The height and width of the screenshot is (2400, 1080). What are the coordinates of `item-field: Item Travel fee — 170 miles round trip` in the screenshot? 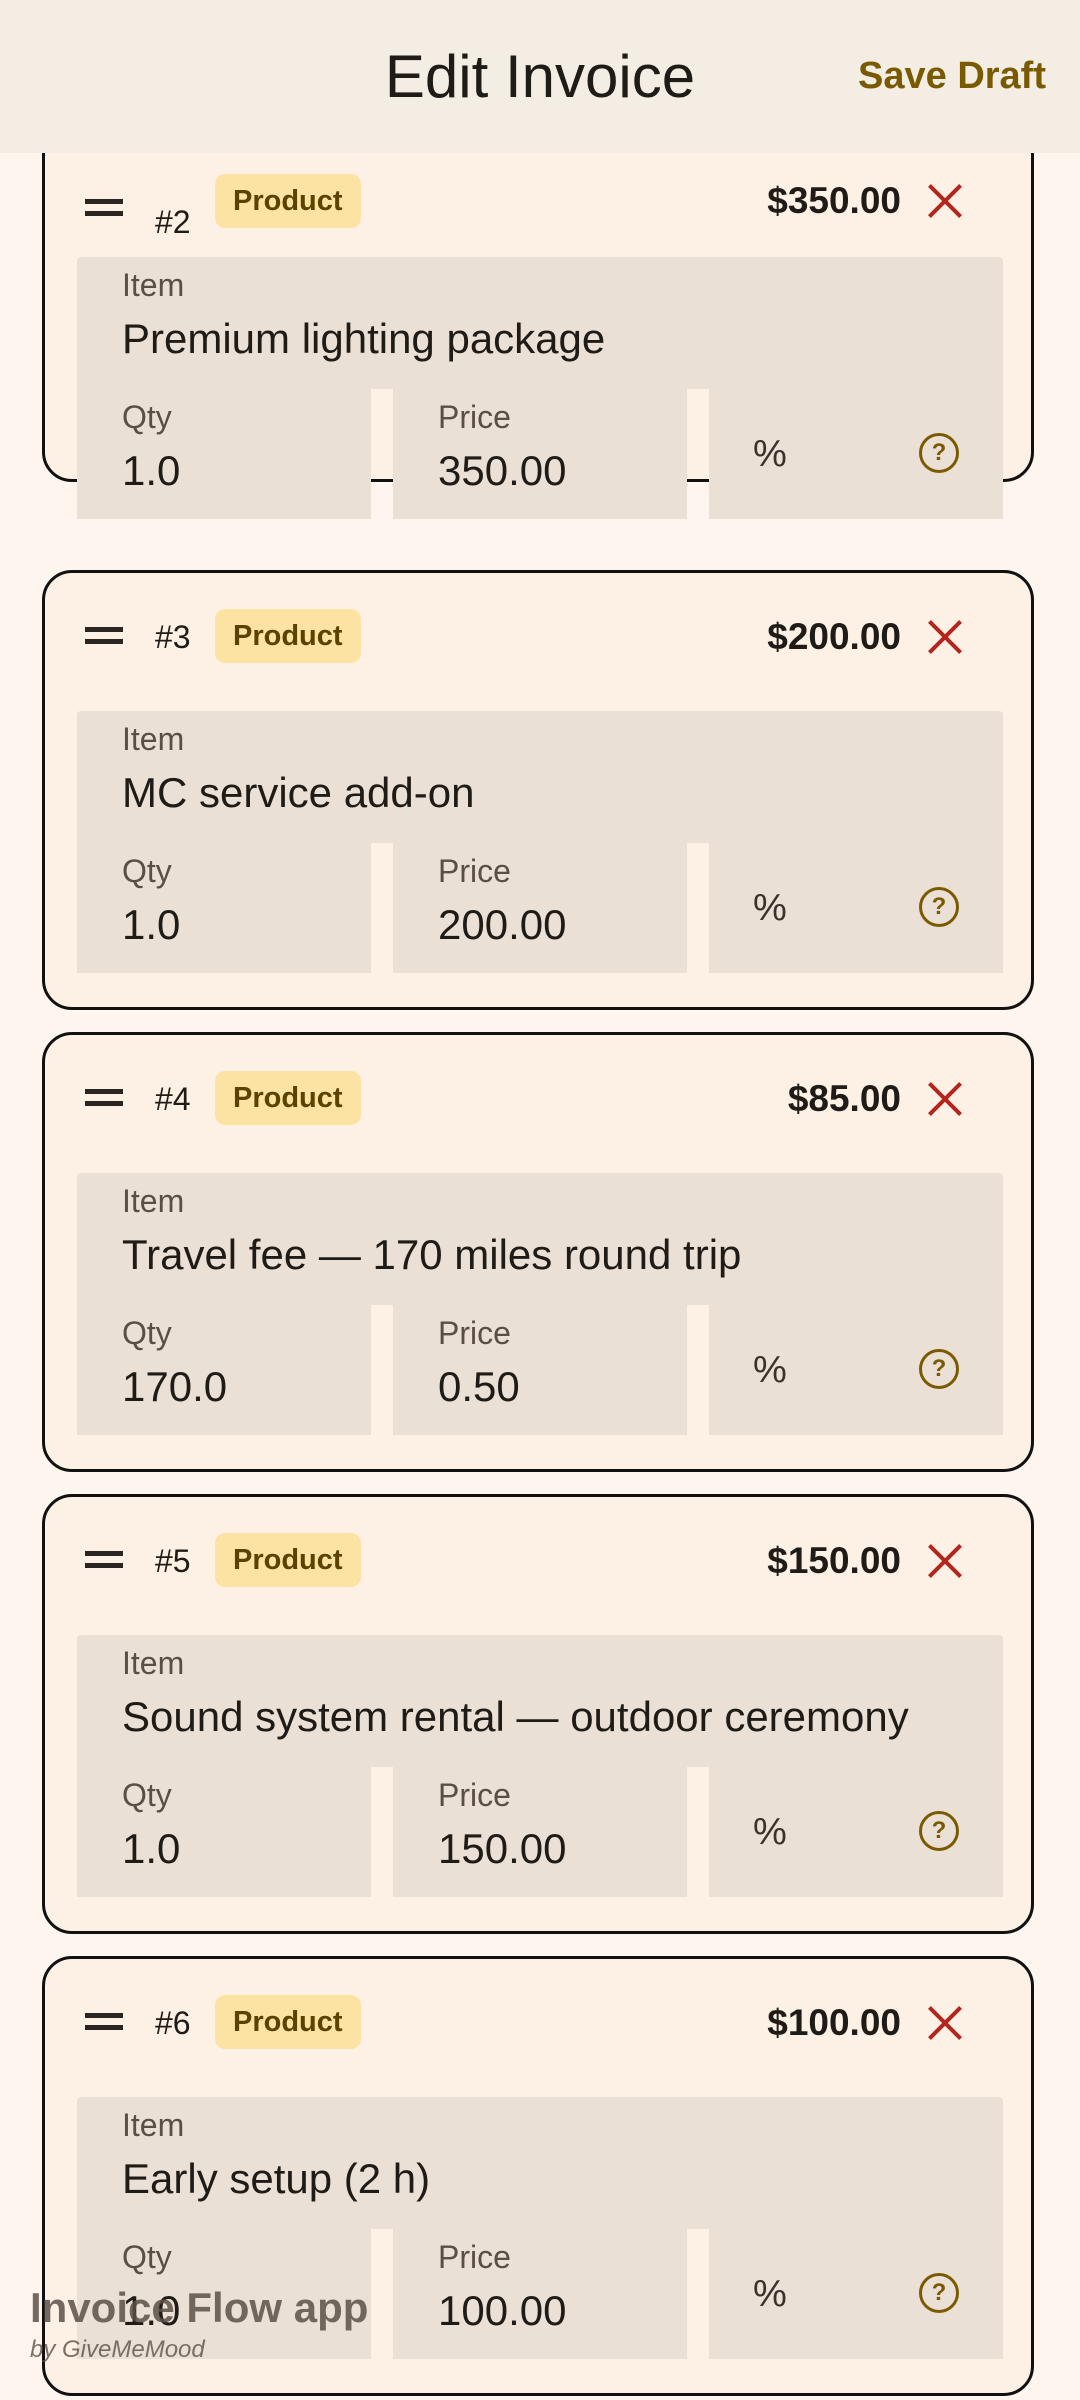 It's located at (540, 1239).